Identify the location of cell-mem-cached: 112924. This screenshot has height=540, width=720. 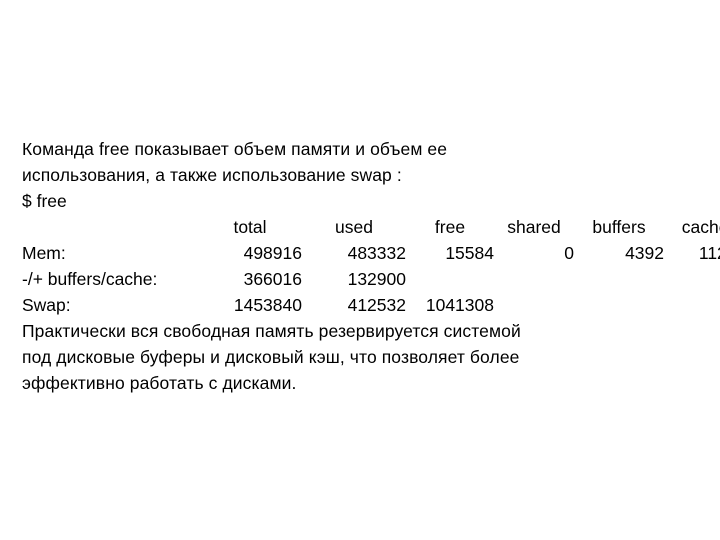
(709, 253).